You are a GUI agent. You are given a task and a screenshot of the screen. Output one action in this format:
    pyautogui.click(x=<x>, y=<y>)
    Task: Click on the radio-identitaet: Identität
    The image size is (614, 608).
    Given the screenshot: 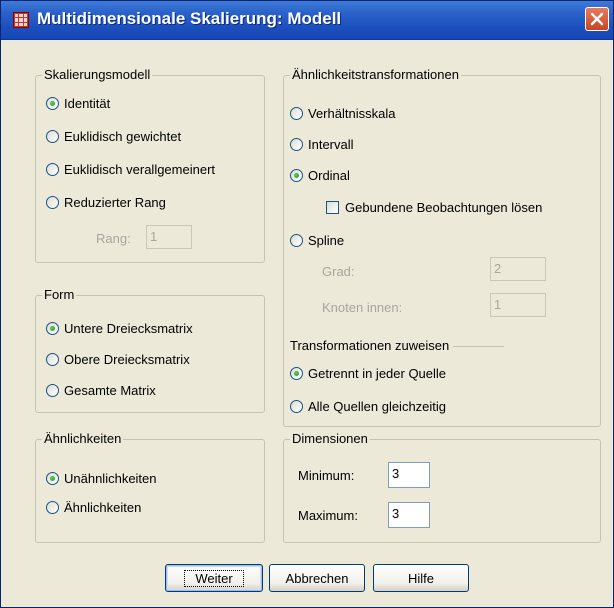 What is the action you would take?
    pyautogui.click(x=78, y=103)
    